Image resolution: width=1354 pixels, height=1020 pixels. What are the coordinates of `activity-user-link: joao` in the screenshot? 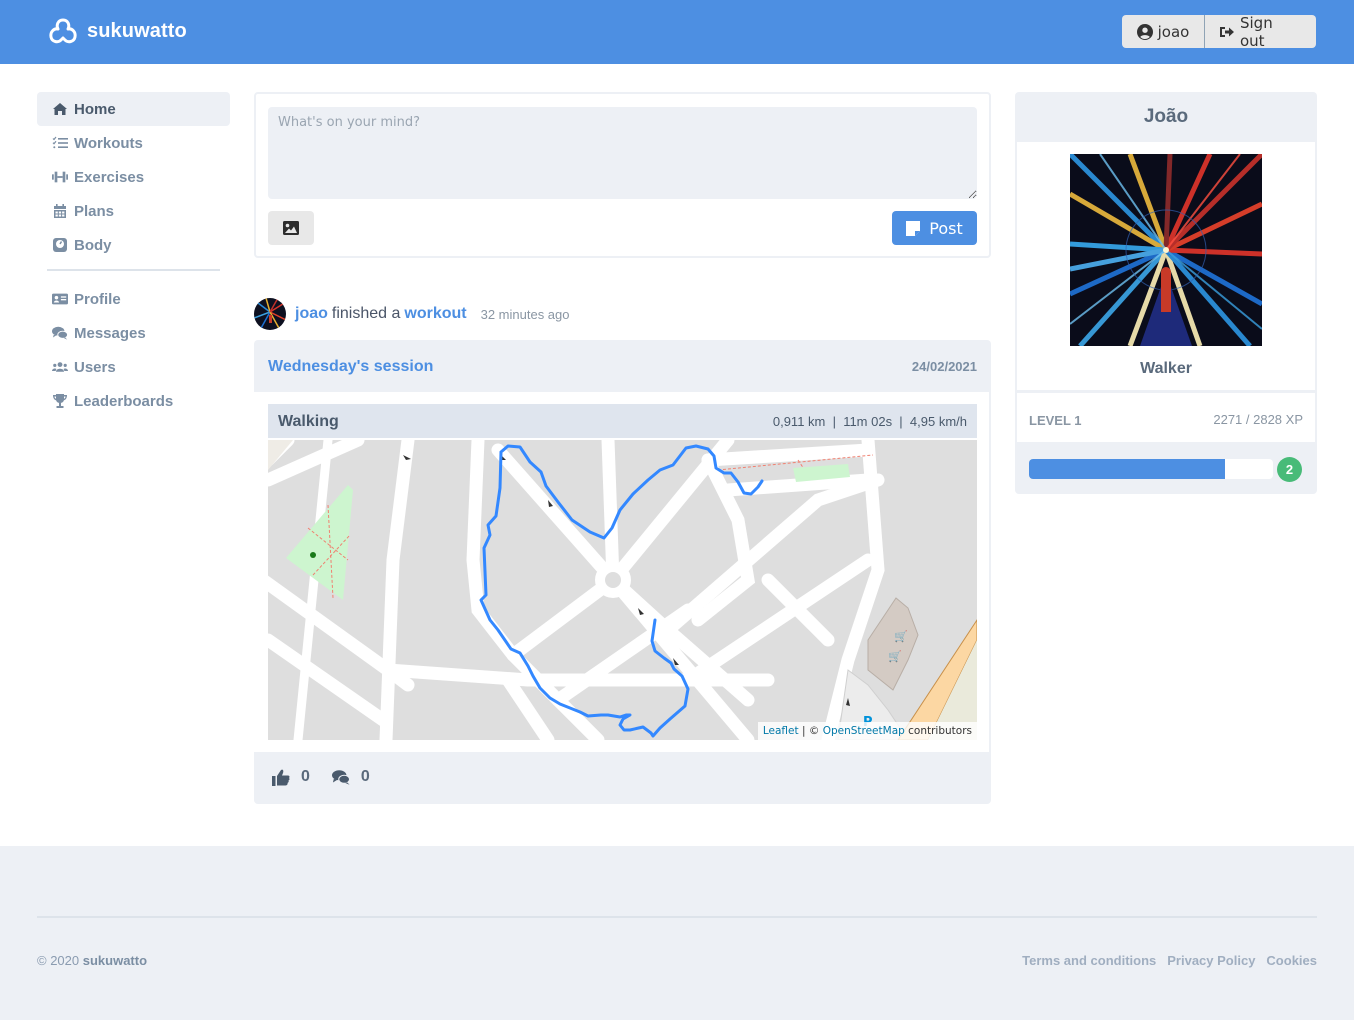 It's located at (311, 314).